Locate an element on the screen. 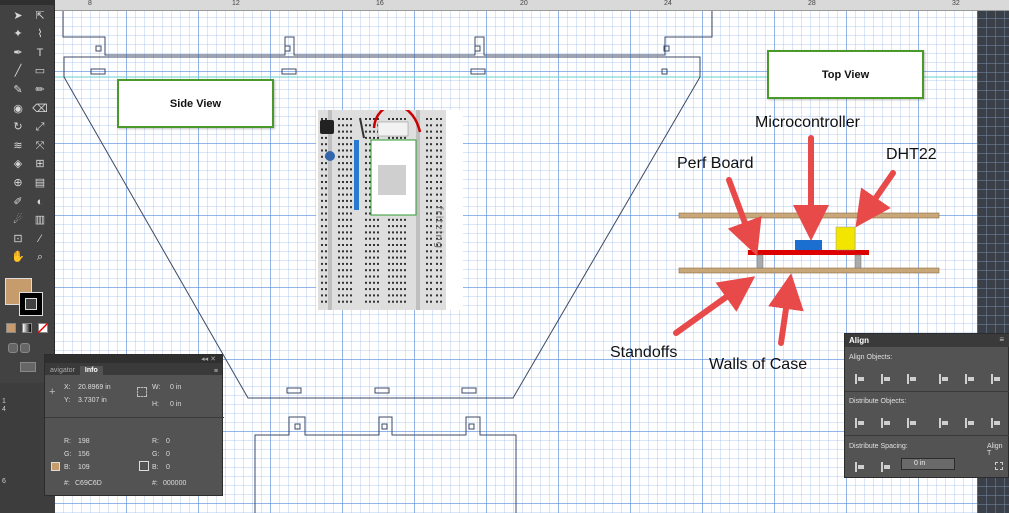 The image size is (1009, 513). blend-tool-icon: ◐ is located at coordinates (40, 202).